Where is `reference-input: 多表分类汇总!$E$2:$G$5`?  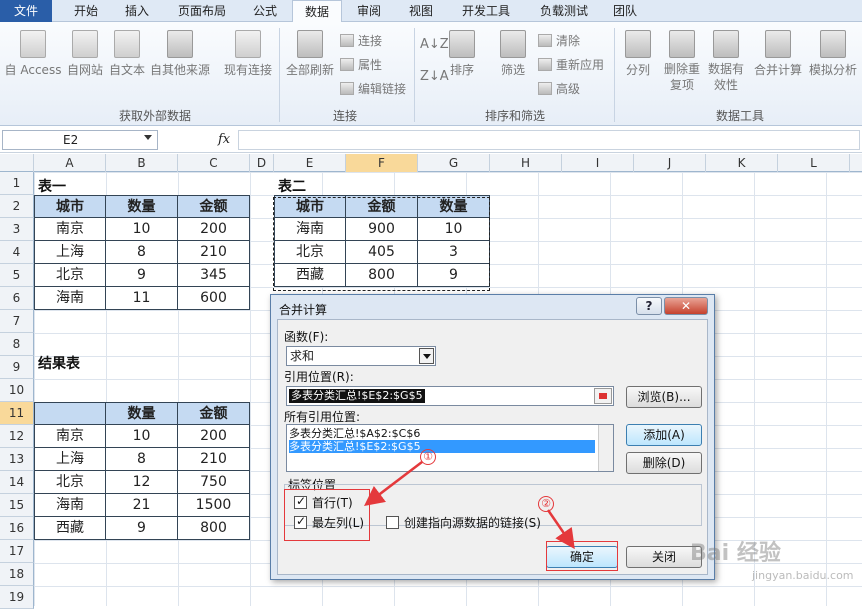
reference-input: 多表分类汇总!$E$2:$G$5 is located at coordinates (450, 396).